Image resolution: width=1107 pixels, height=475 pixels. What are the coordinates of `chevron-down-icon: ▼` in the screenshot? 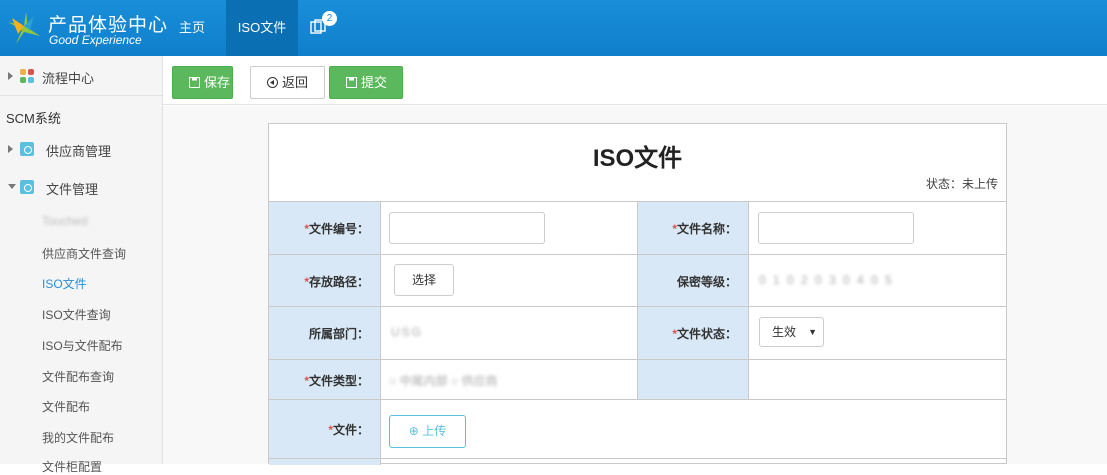 It's located at (812, 332).